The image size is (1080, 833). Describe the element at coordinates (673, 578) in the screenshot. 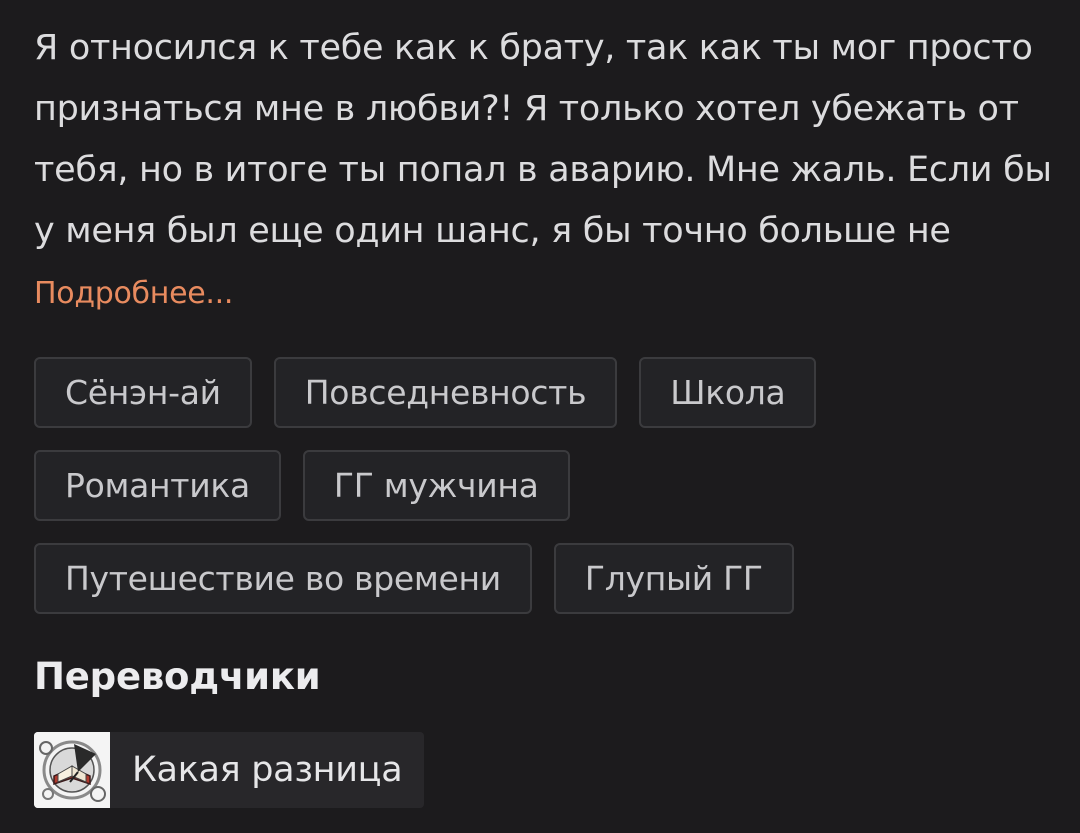

I see `tag-stupid-protagonist: Глупый ГГ` at that location.